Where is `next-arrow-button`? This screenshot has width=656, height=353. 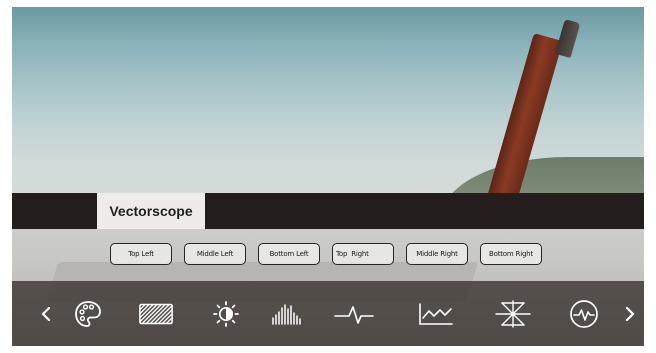
next-arrow-button is located at coordinates (630, 314).